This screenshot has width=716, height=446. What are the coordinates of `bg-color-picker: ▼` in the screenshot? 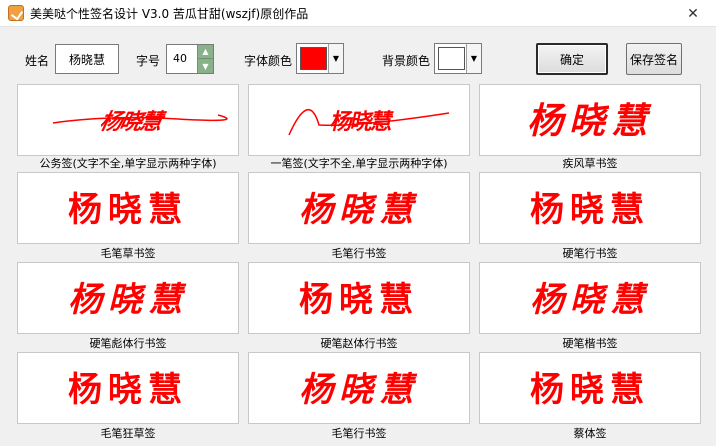 It's located at (458, 58).